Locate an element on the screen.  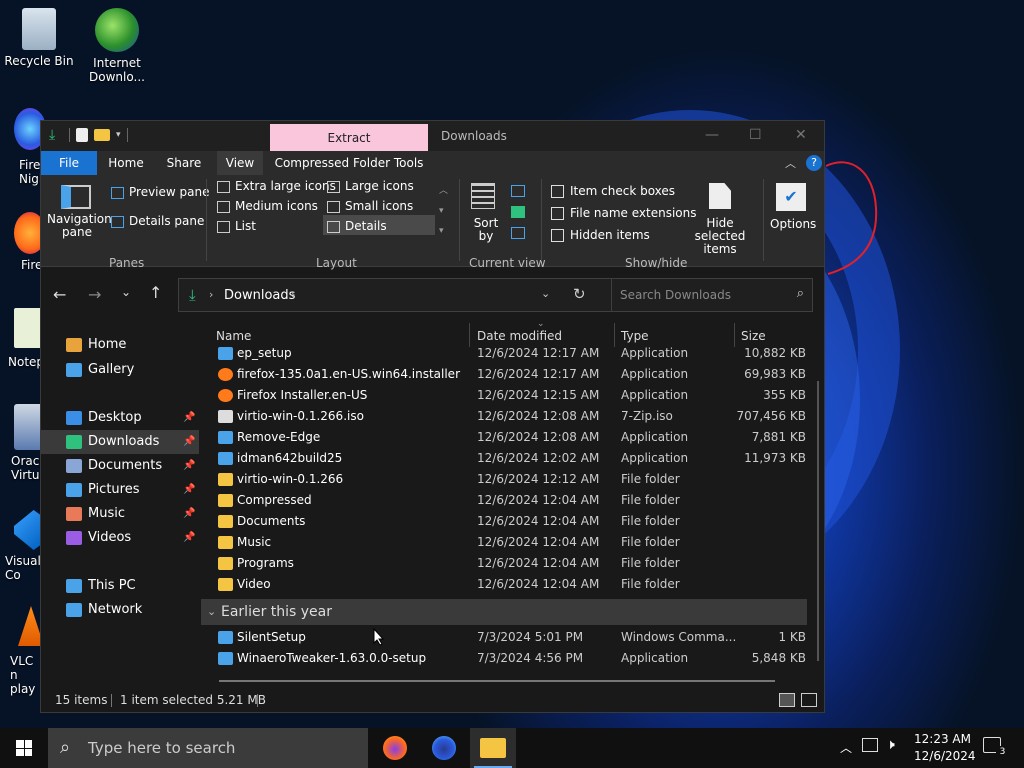
layout-medium-icons: Medium icons is located at coordinates (267, 206).